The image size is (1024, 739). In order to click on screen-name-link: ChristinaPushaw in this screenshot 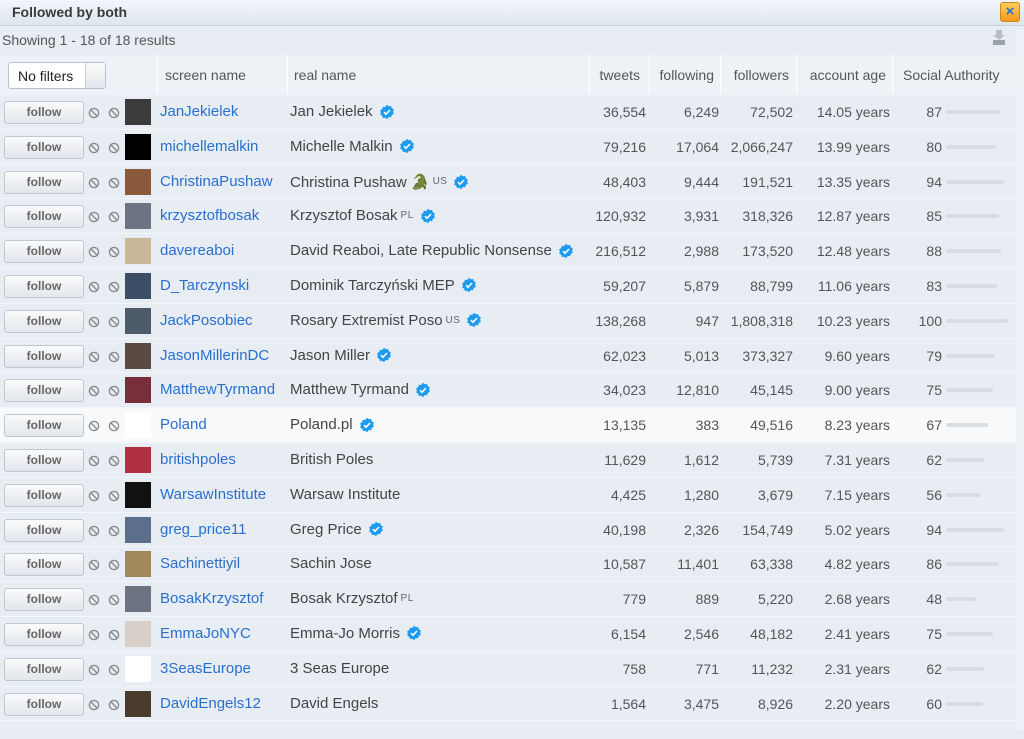, I will do `click(216, 181)`.